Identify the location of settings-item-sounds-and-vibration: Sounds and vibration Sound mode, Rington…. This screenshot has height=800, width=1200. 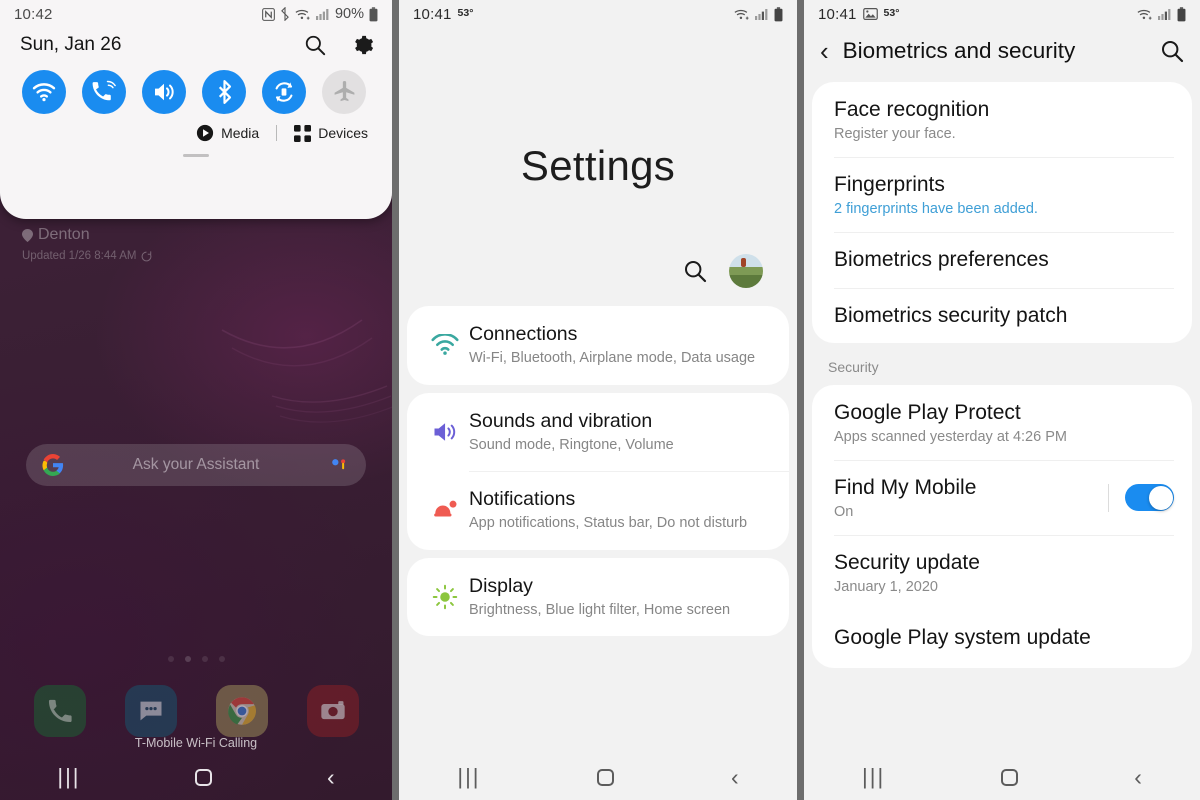
(598, 432).